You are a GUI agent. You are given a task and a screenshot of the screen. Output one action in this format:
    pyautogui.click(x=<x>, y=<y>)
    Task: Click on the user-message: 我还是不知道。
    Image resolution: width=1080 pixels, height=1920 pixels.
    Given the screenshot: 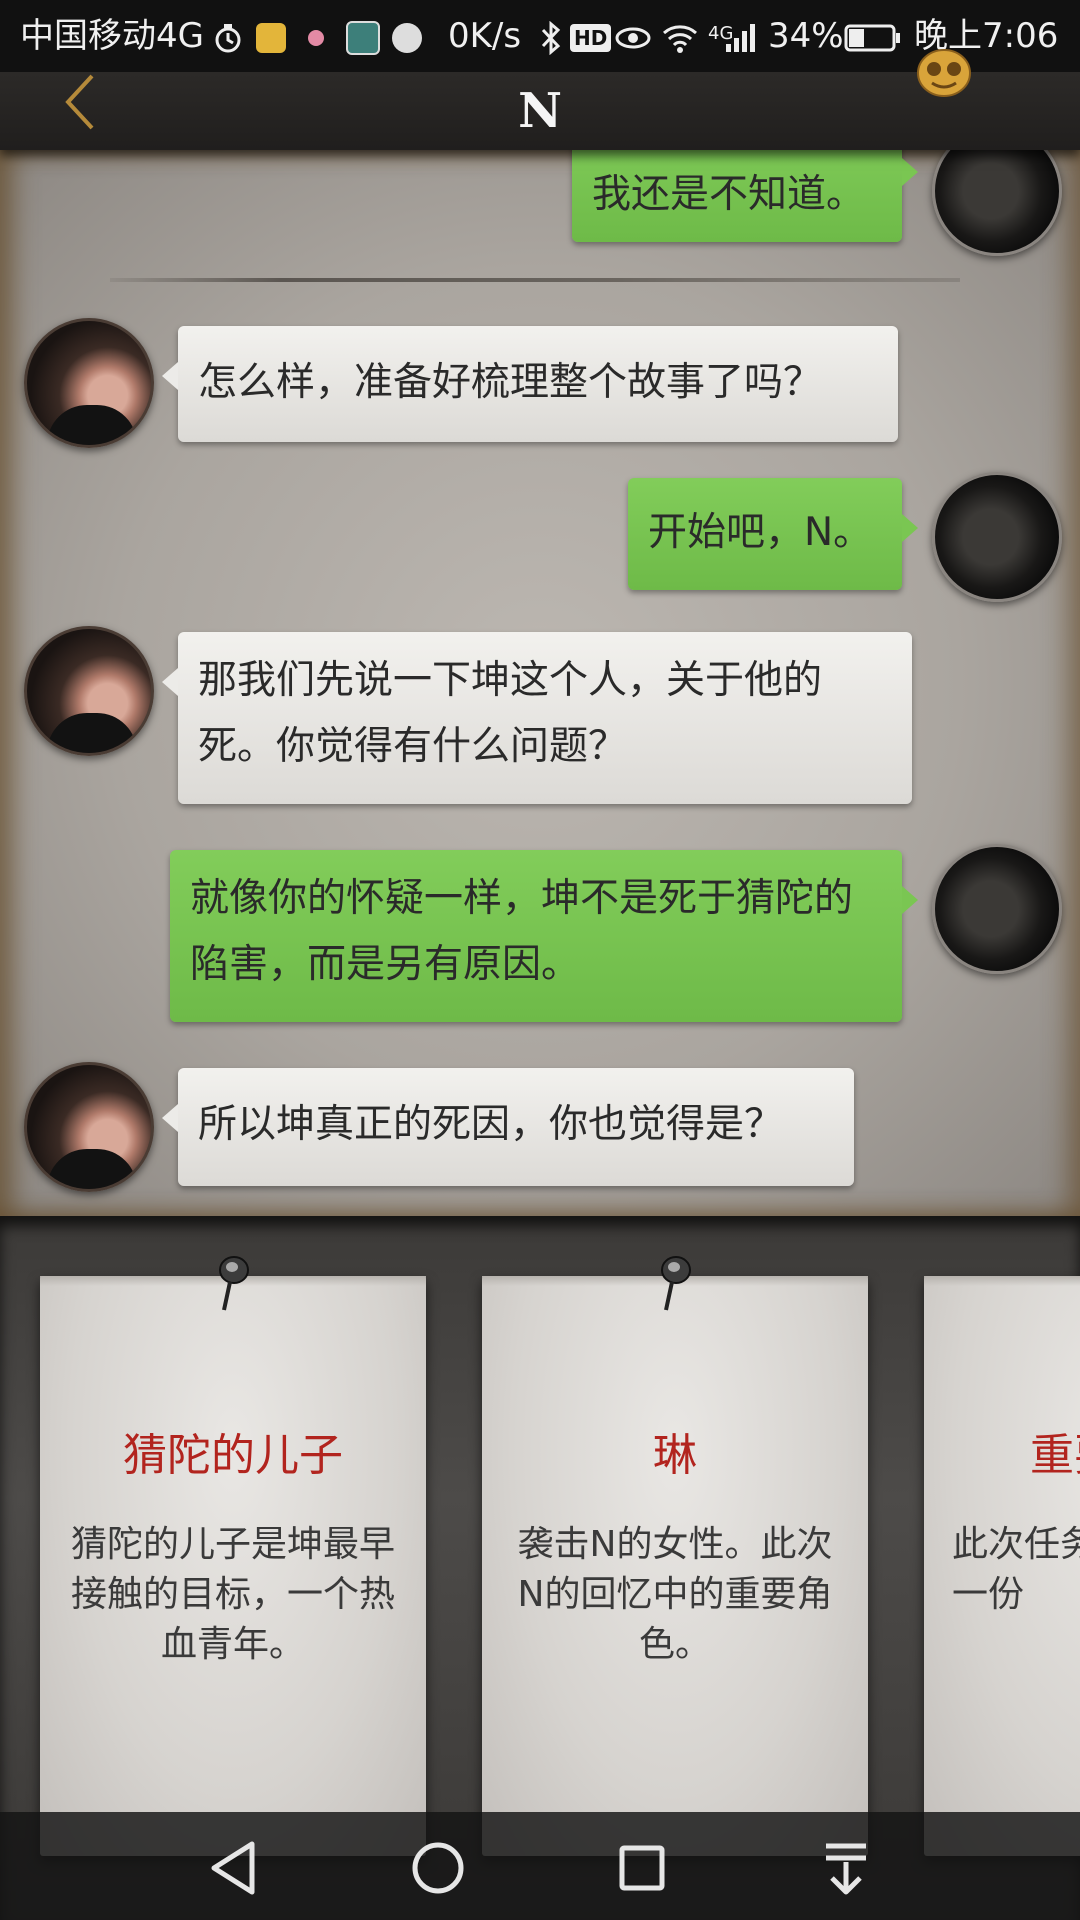 What is the action you would take?
    pyautogui.click(x=745, y=196)
    